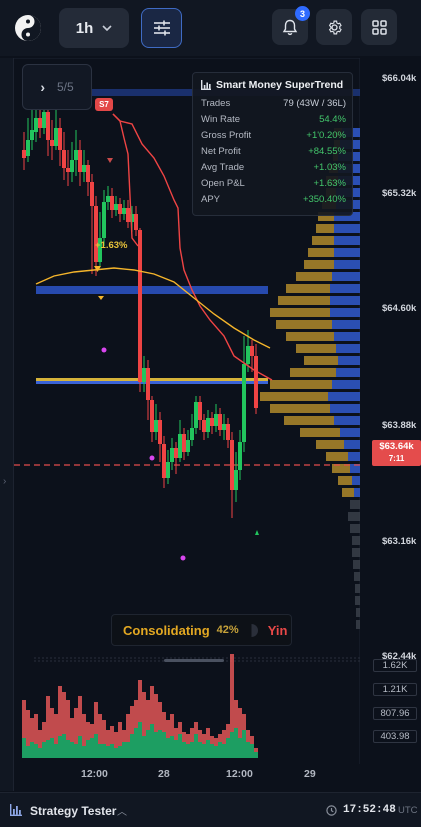  Describe the element at coordinates (399, 308) in the screenshot. I see `price-tick: $64.60k` at that location.